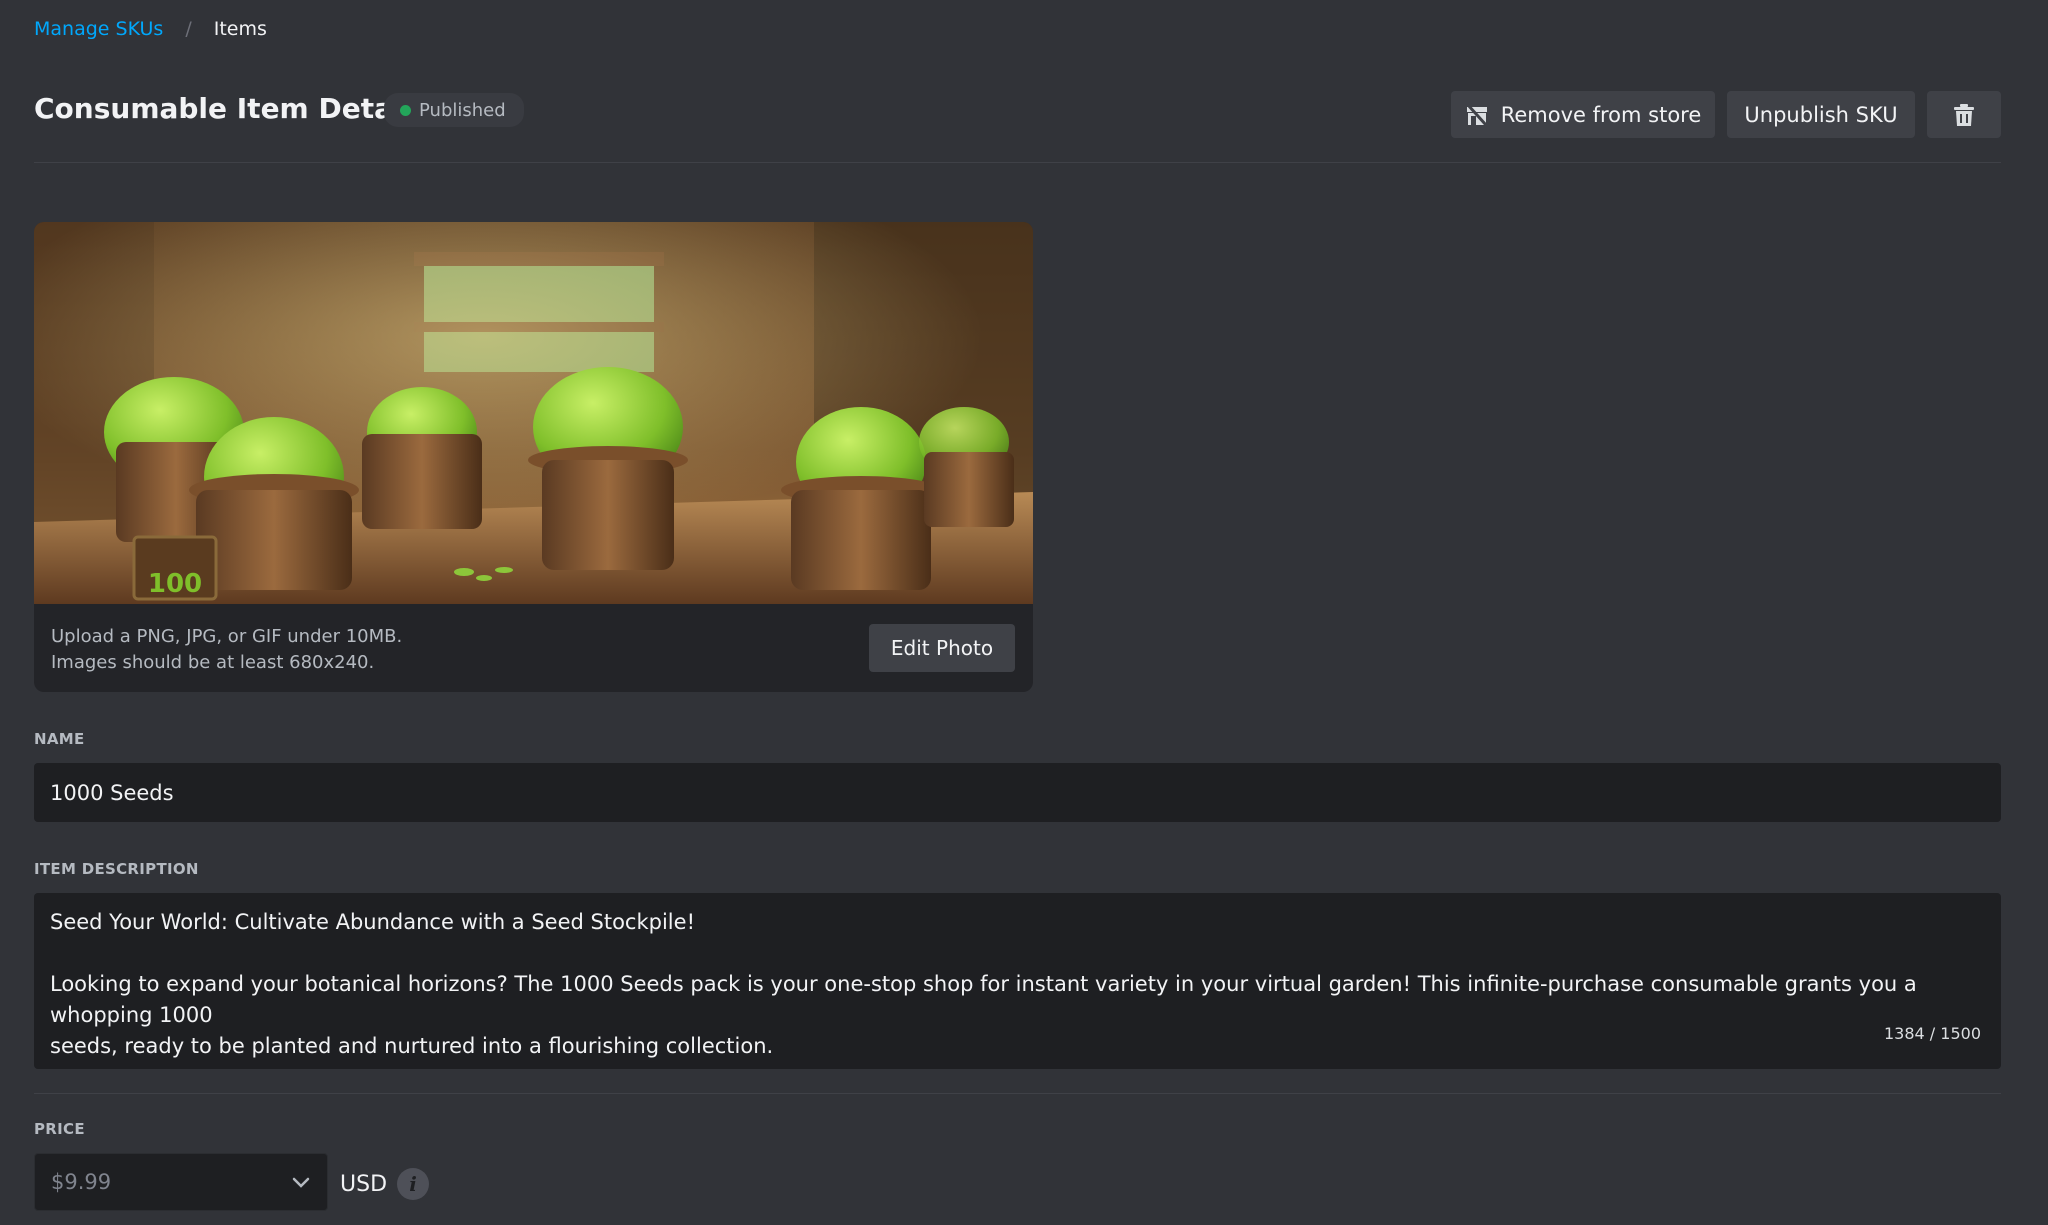 This screenshot has width=2048, height=1225. Describe the element at coordinates (116, 869) in the screenshot. I see `description-label: ITEM DESCRIPTION` at that location.